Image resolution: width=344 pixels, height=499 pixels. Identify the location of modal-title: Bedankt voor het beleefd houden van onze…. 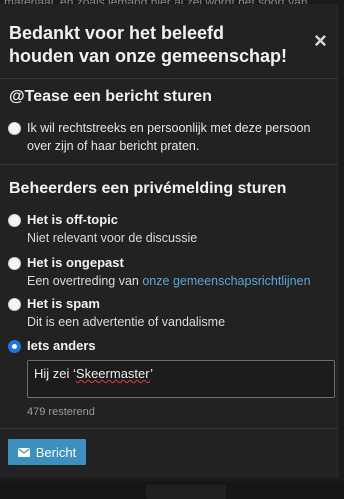
(148, 44).